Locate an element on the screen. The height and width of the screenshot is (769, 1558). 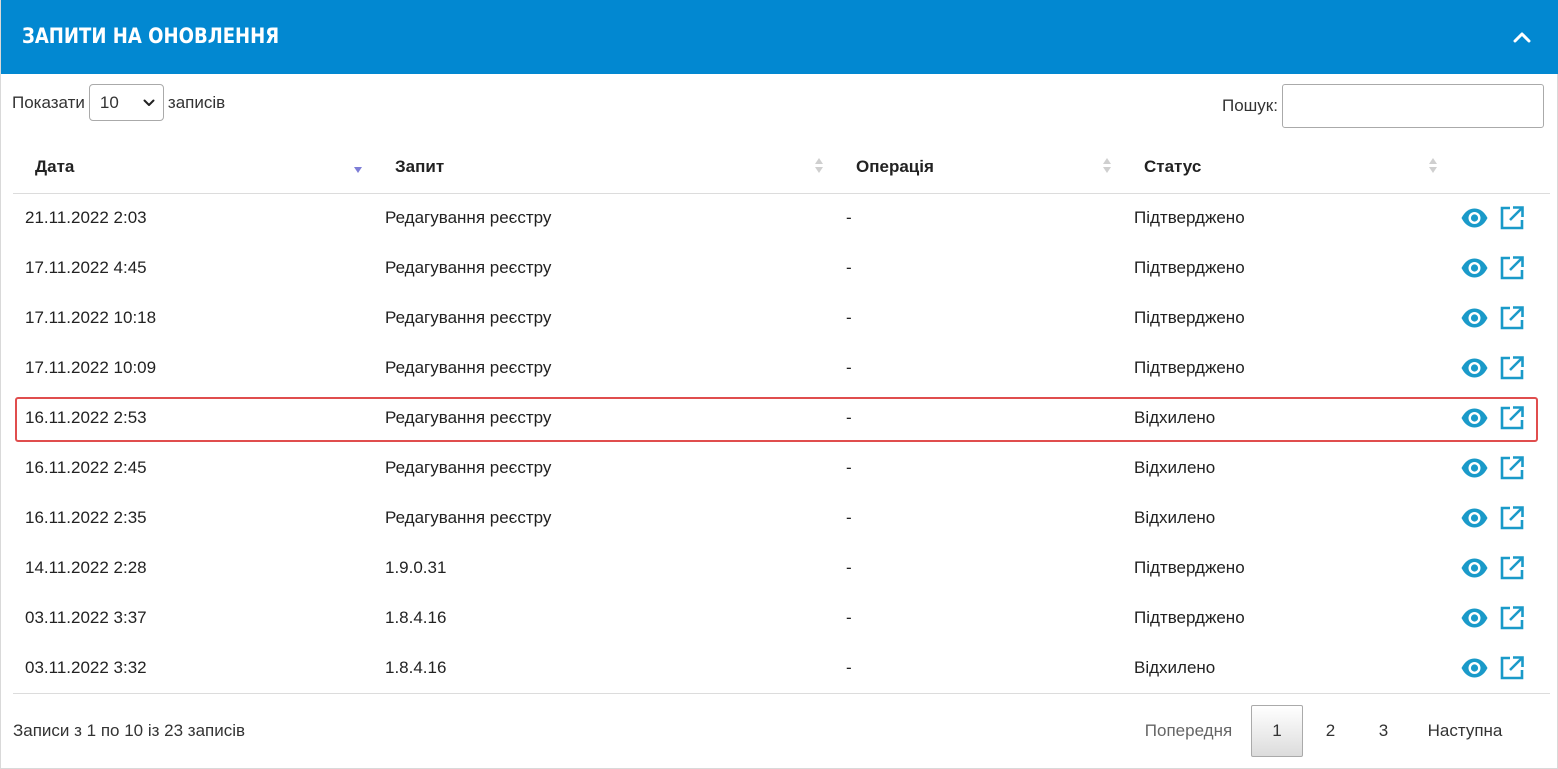
panel-title: ЗАПИТИ НА ОНОВЛЕННЯ is located at coordinates (151, 36).